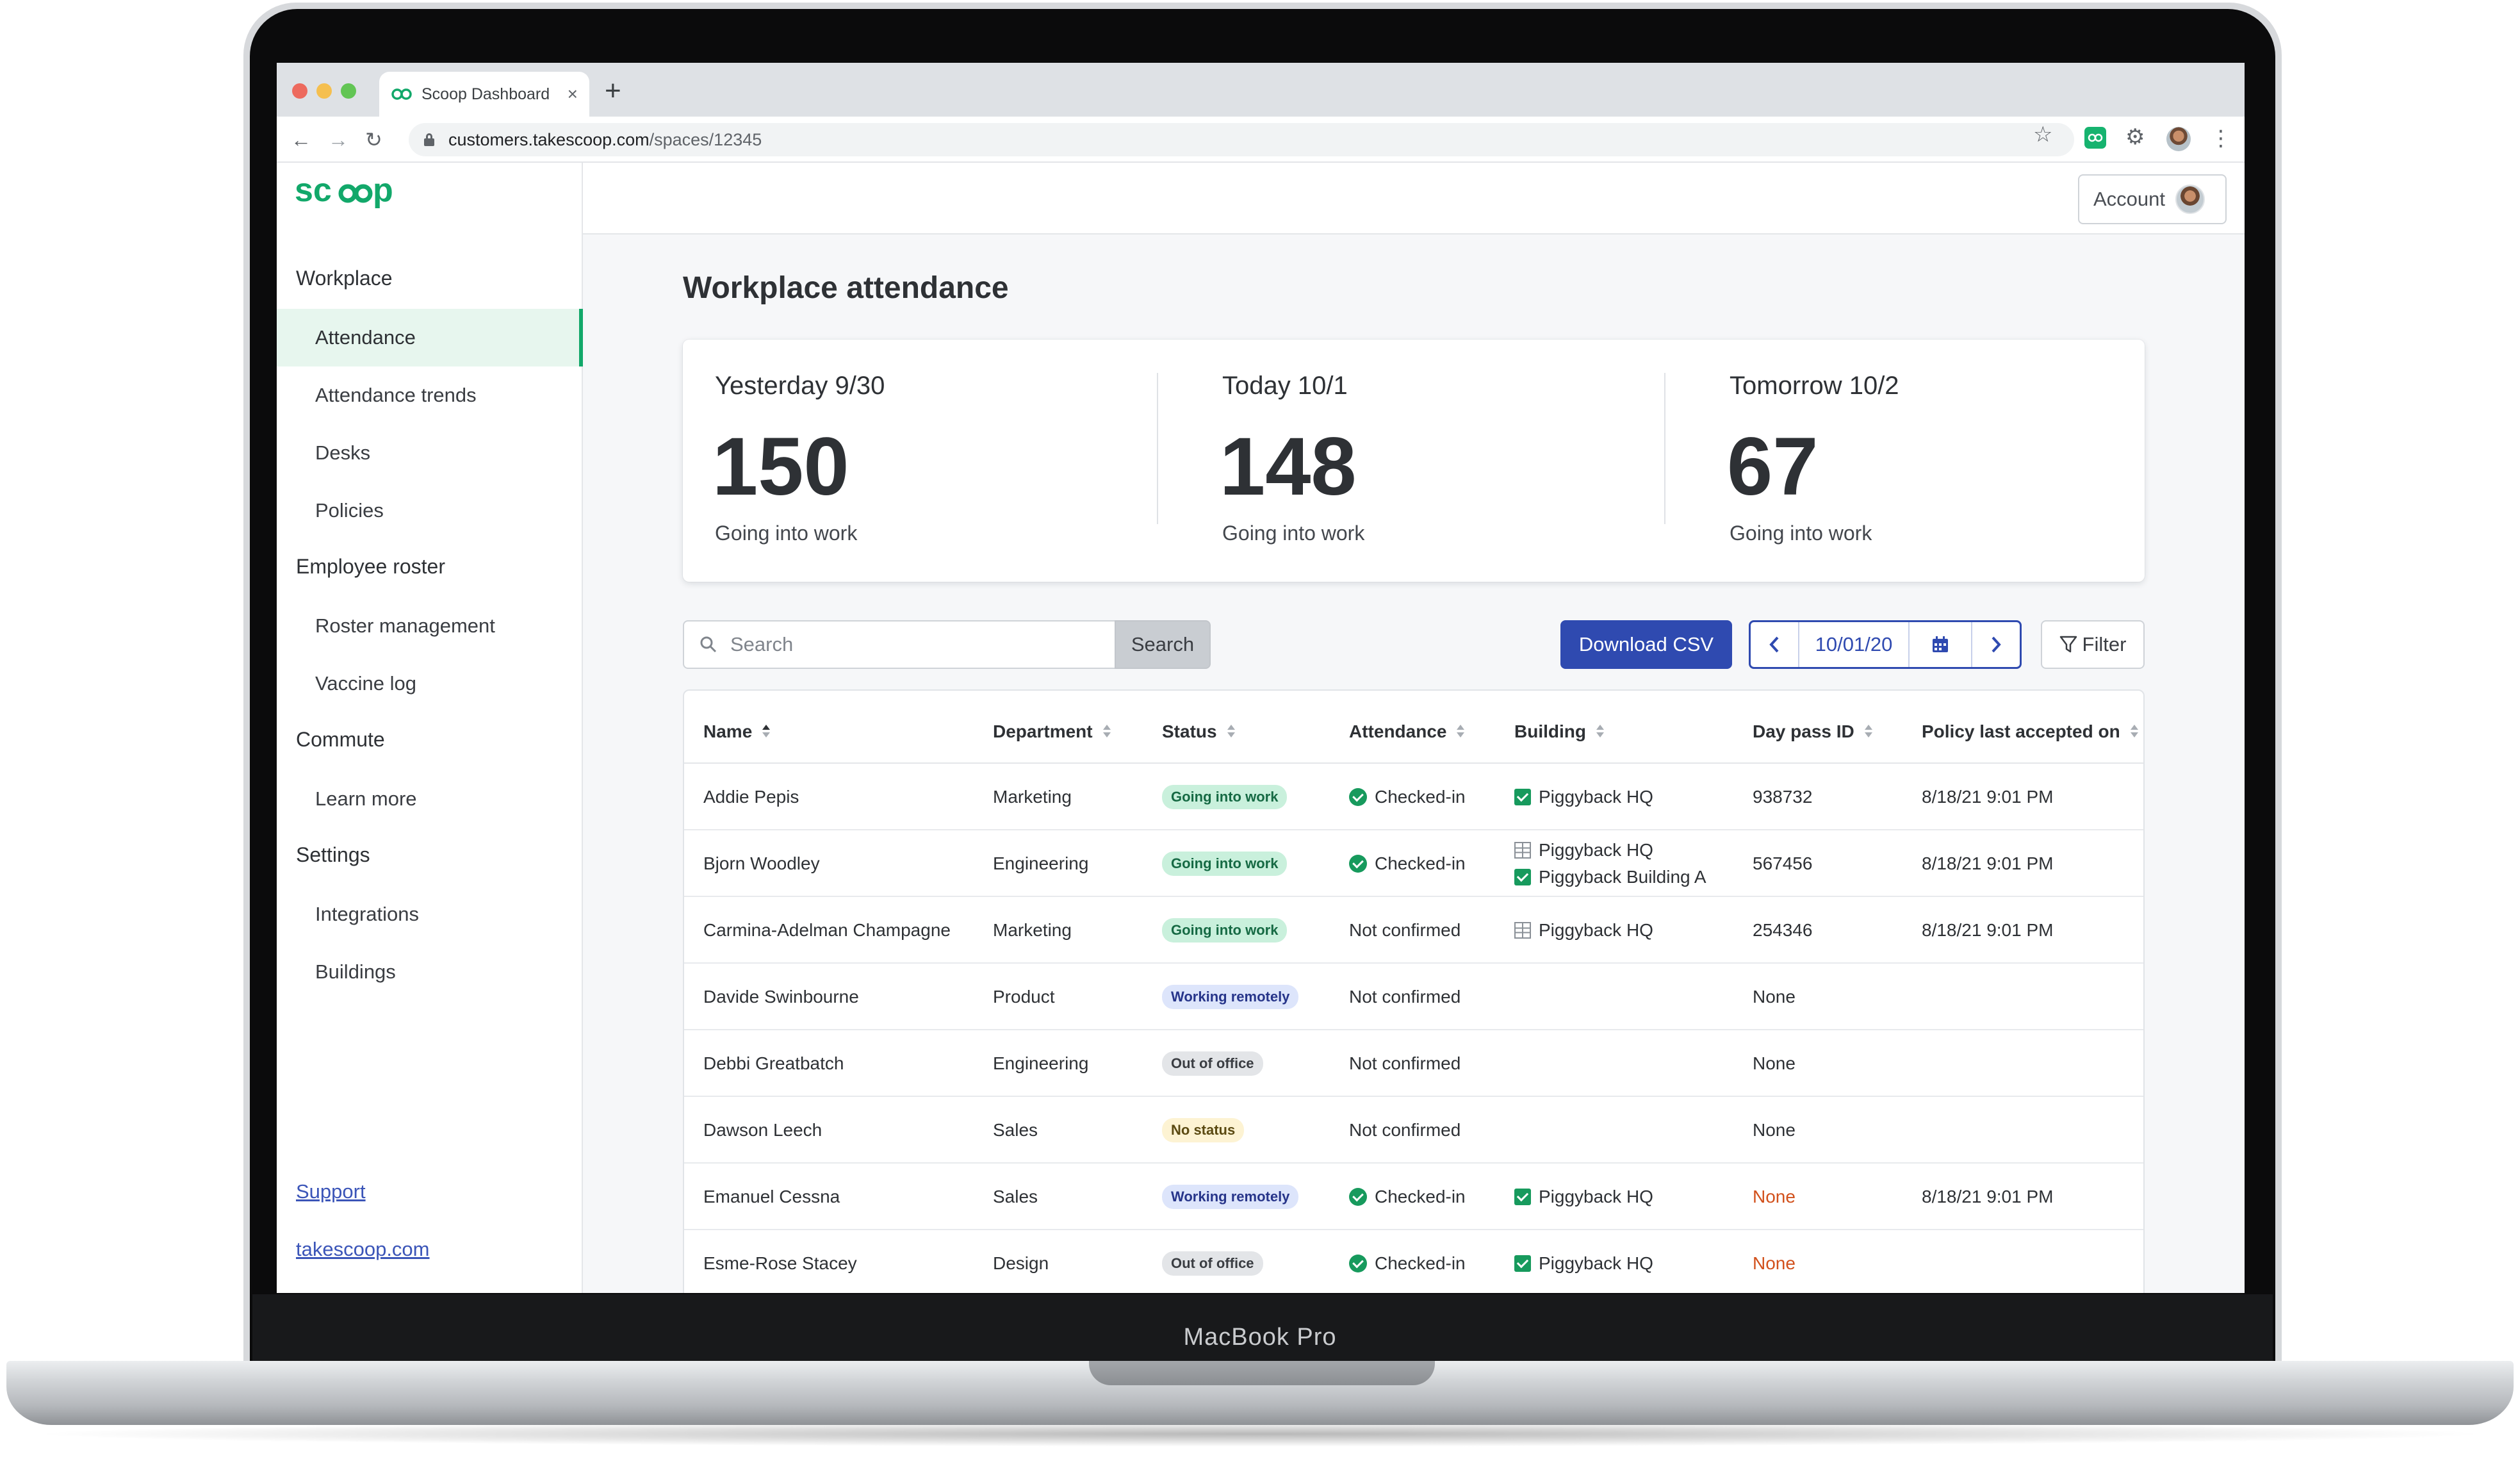  I want to click on download-csv-button: Download CSV, so click(1646, 644).